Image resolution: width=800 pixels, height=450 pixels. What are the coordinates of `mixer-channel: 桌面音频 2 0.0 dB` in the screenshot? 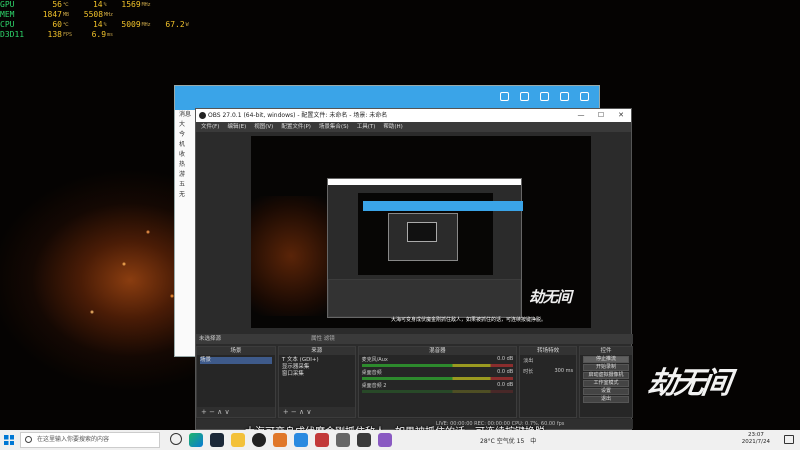 It's located at (438, 387).